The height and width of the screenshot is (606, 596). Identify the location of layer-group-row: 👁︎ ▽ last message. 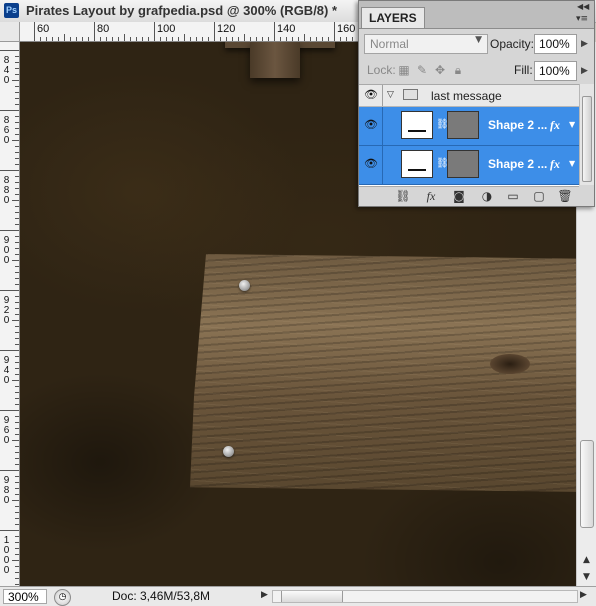
(469, 96).